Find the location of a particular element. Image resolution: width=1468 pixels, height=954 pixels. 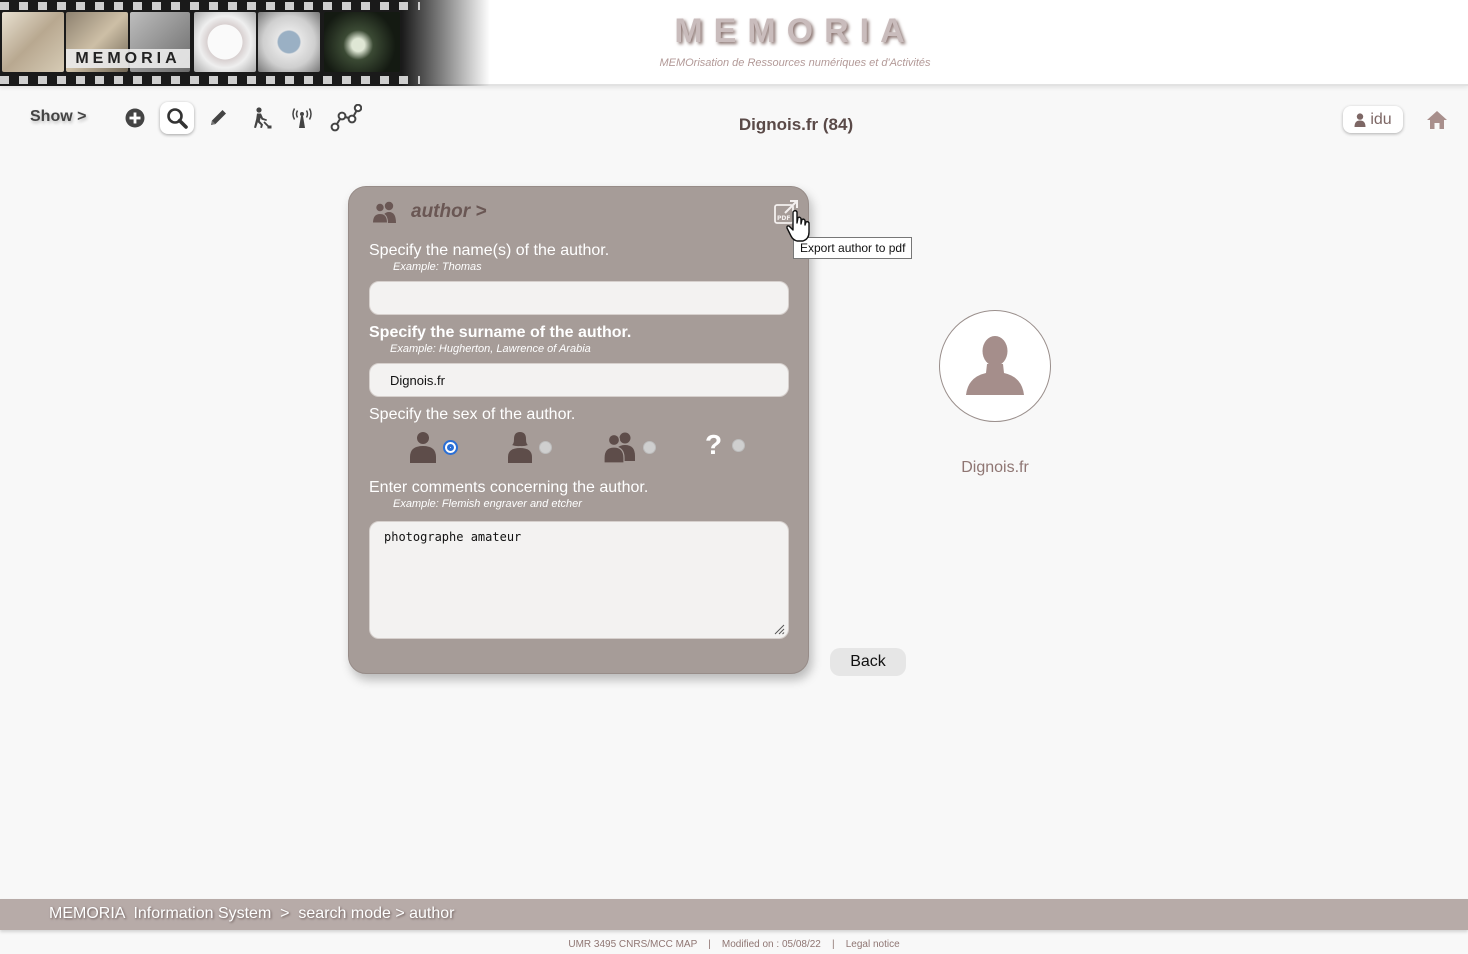

sex-option-female is located at coordinates (529, 447).